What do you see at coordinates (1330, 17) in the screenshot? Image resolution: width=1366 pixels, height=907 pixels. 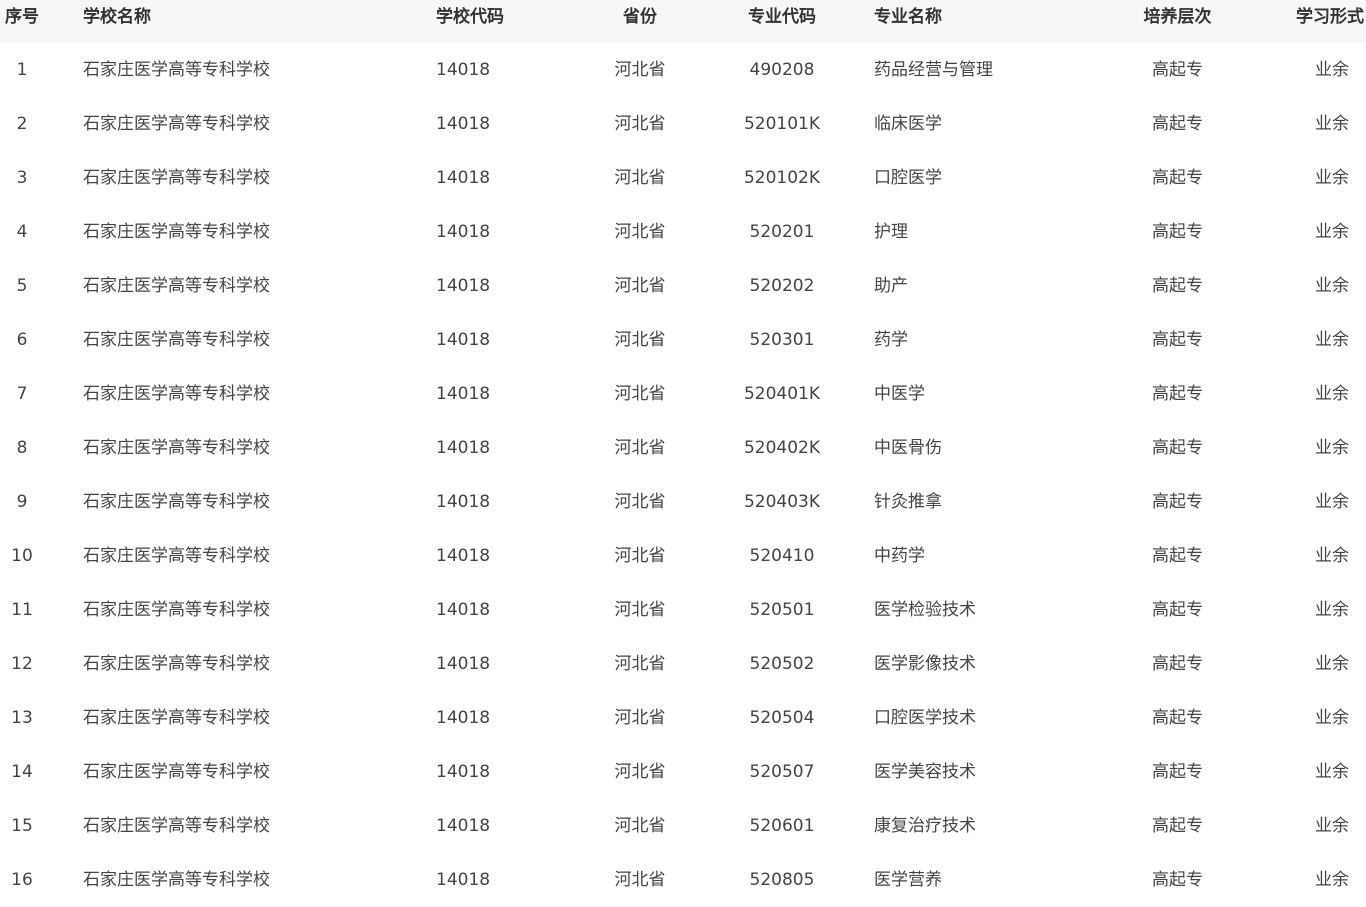 I see `header-study-form: 学习形式` at bounding box center [1330, 17].